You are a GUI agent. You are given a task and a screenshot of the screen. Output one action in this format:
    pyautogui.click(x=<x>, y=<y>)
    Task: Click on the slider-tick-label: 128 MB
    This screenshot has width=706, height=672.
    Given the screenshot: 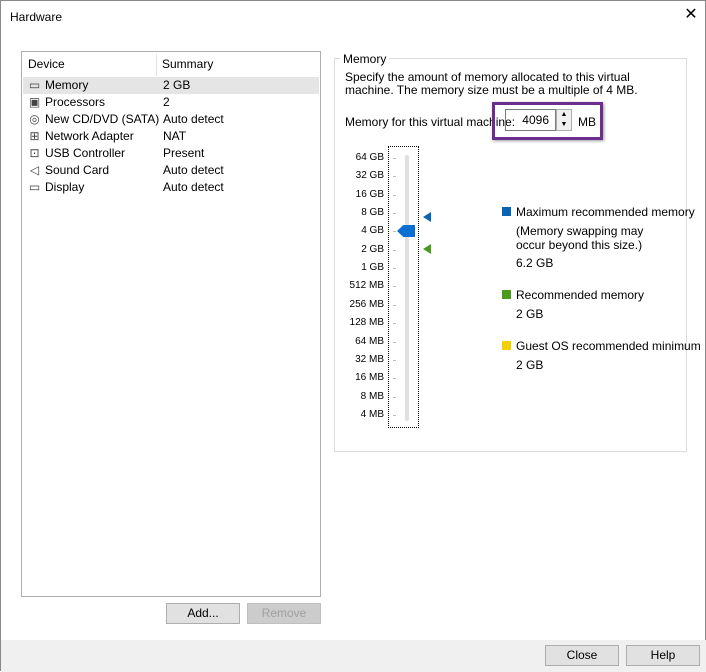 What is the action you would take?
    pyautogui.click(x=366, y=323)
    